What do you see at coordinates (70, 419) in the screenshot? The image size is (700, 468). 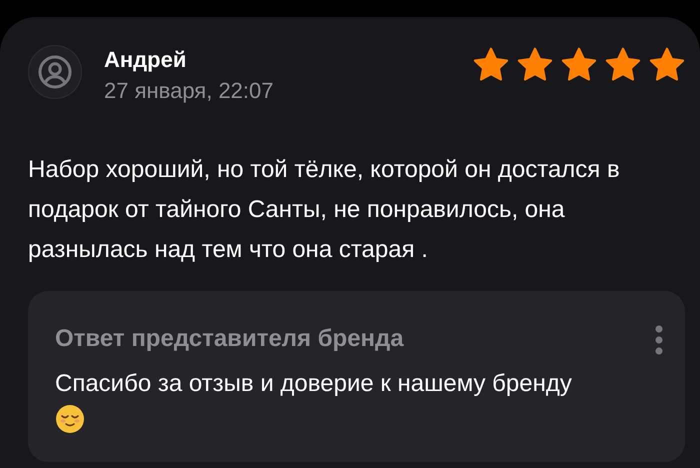 I see `smiley-icon` at bounding box center [70, 419].